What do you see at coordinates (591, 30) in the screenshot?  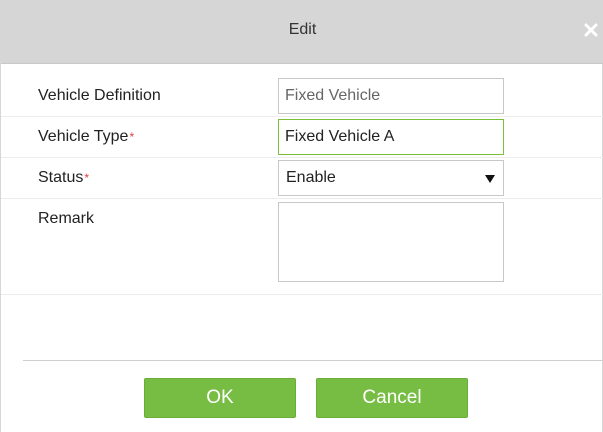 I see `close-icon` at bounding box center [591, 30].